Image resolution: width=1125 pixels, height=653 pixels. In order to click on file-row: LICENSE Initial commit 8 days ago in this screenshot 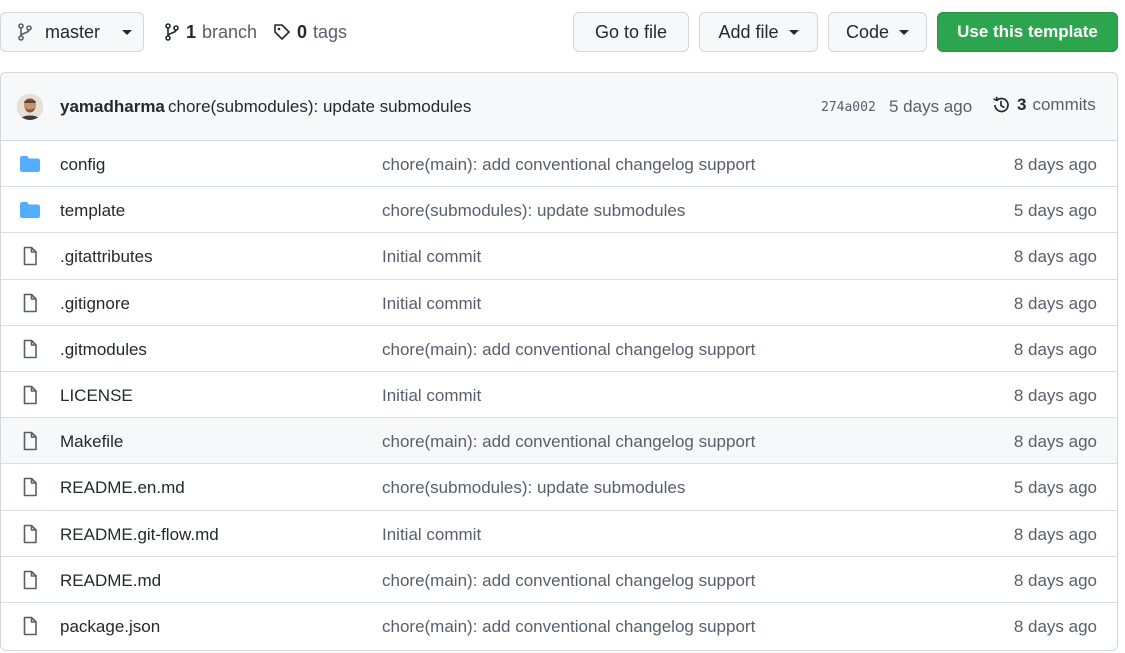, I will do `click(559, 395)`.